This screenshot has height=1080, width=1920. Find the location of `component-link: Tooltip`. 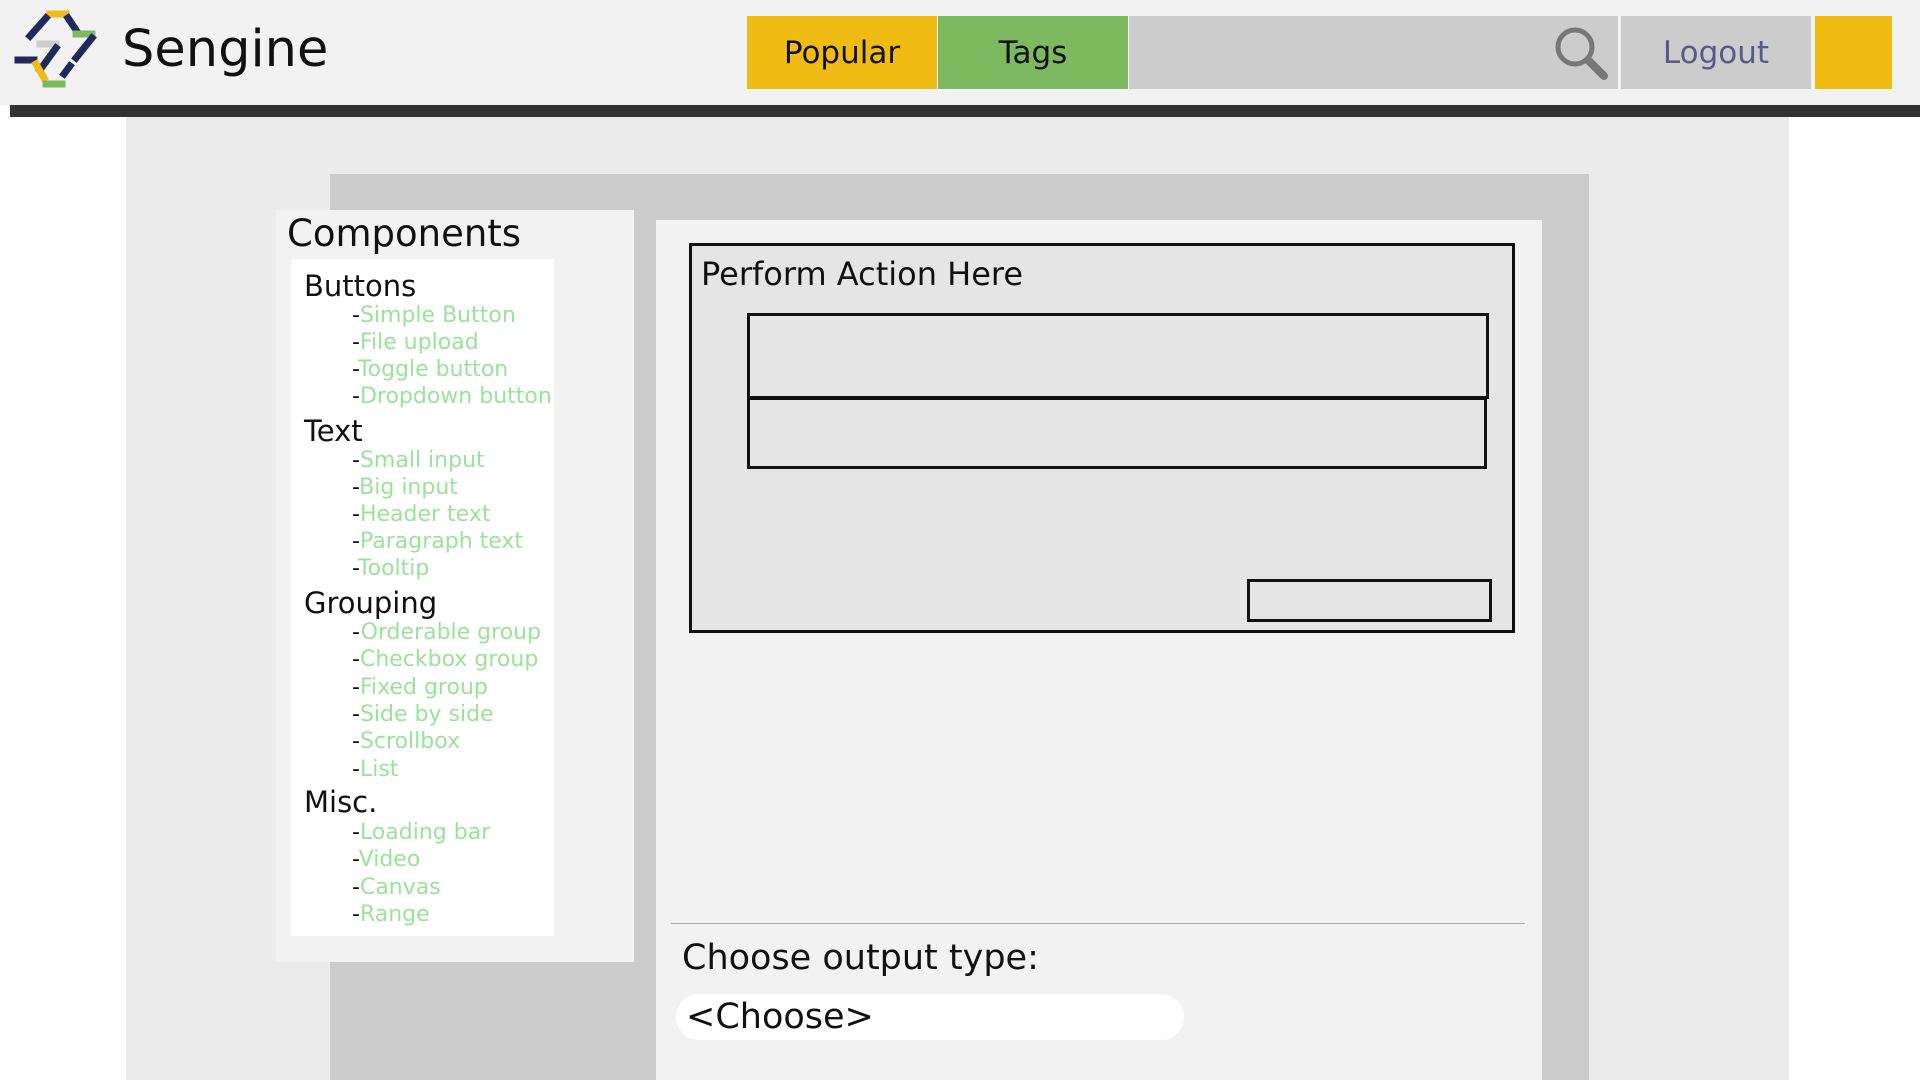

component-link: Tooltip is located at coordinates (393, 568).